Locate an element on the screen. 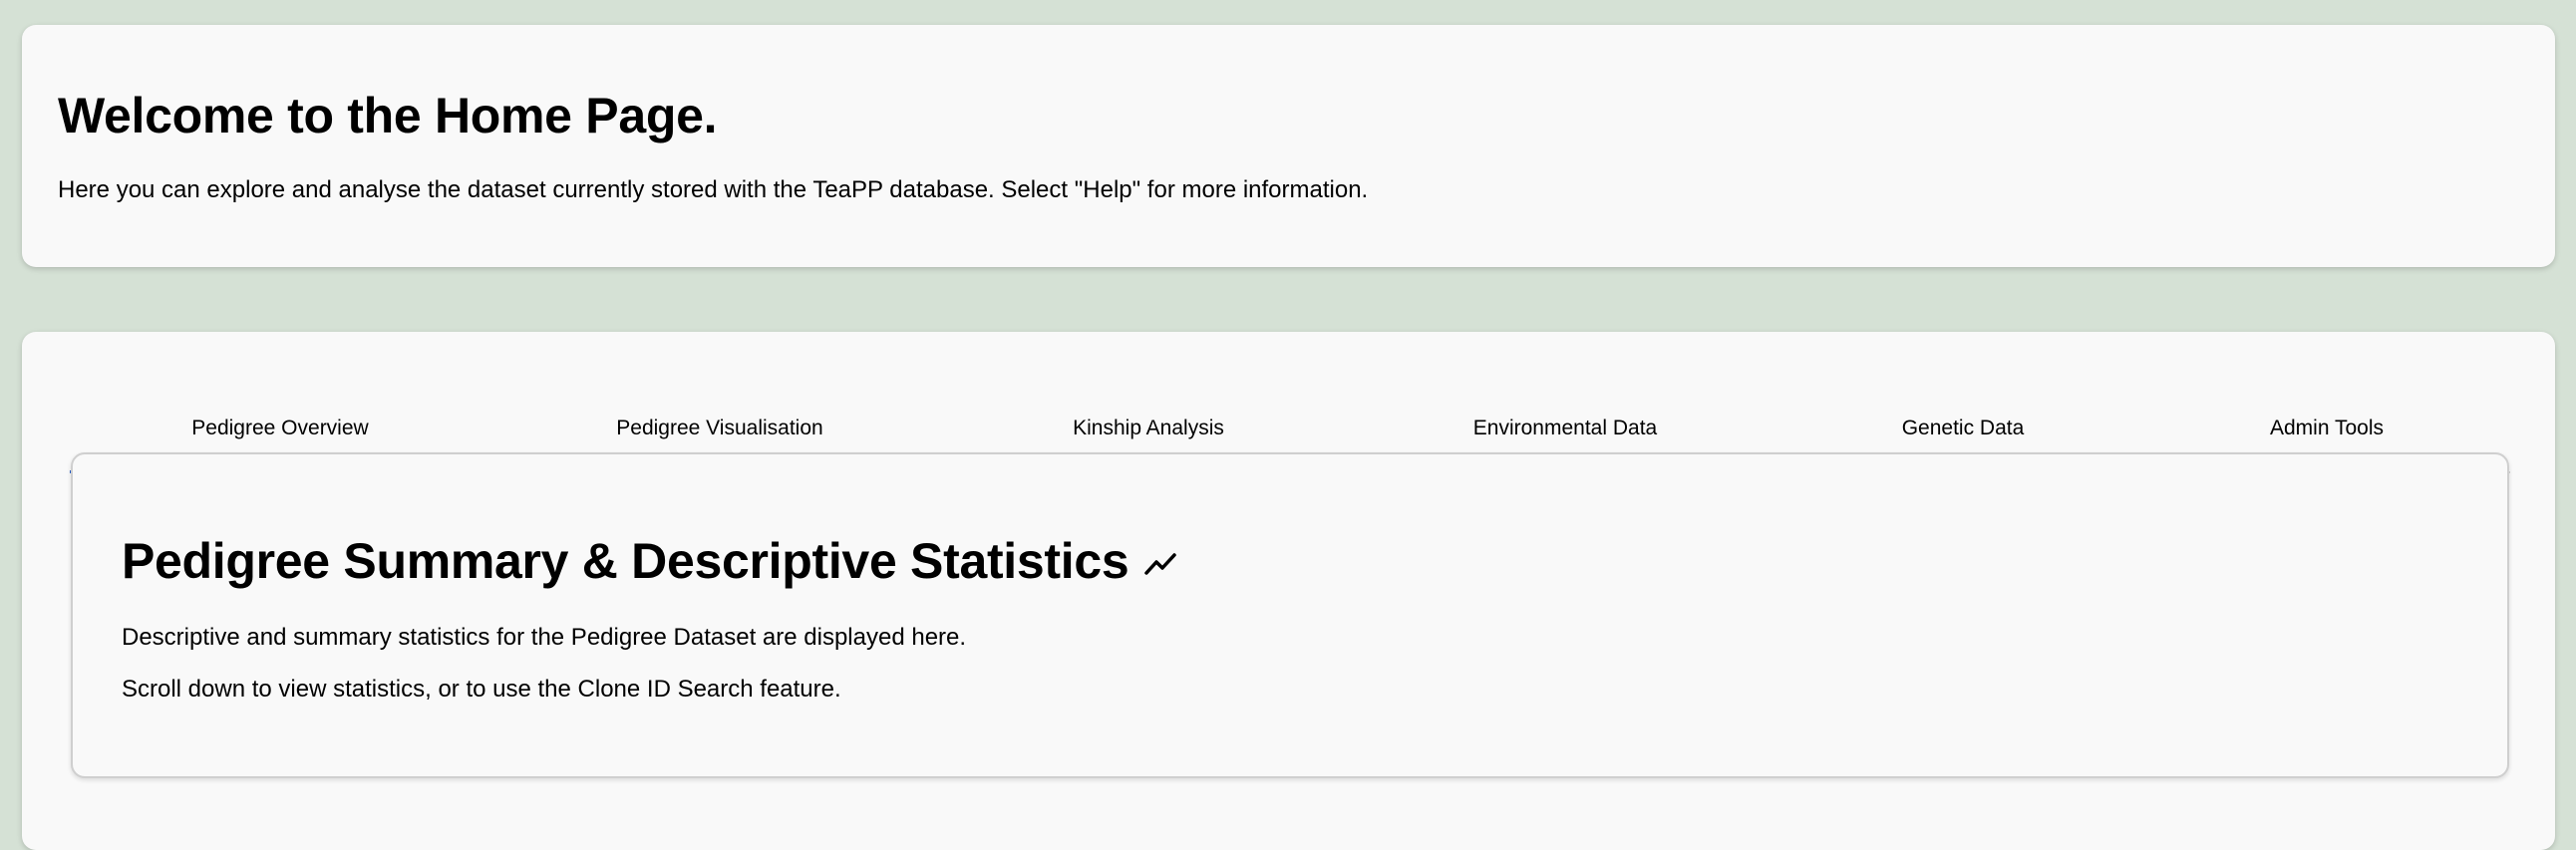 Image resolution: width=2576 pixels, height=850 pixels. page-title: Welcome to the Home Page. is located at coordinates (388, 115).